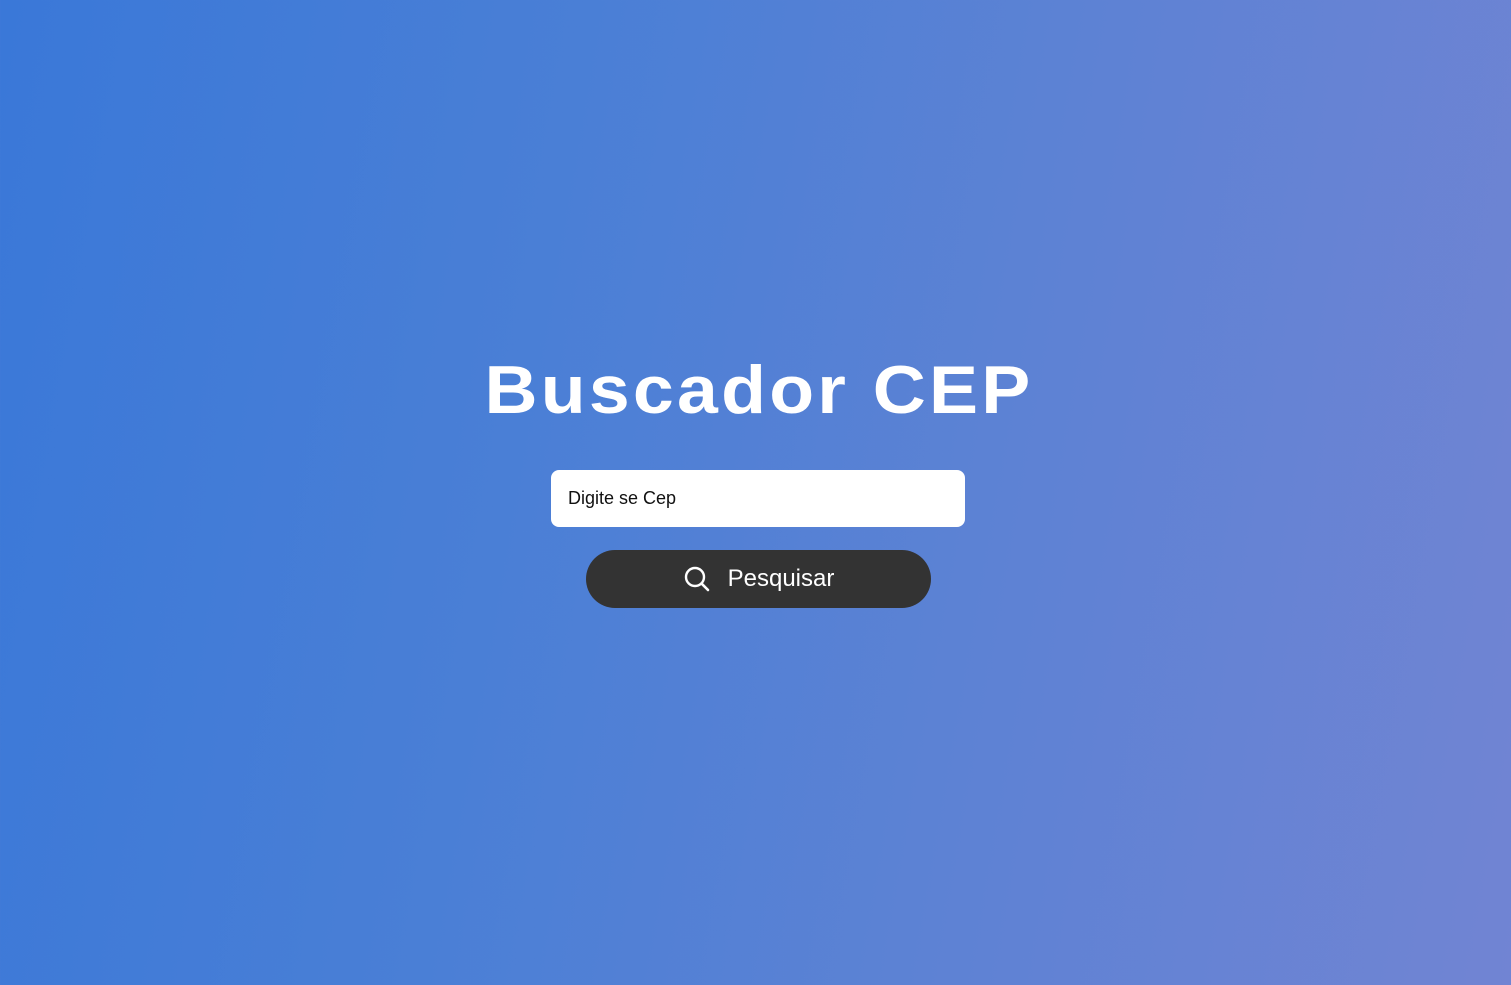  Describe the element at coordinates (758, 498) in the screenshot. I see `cep-input` at that location.